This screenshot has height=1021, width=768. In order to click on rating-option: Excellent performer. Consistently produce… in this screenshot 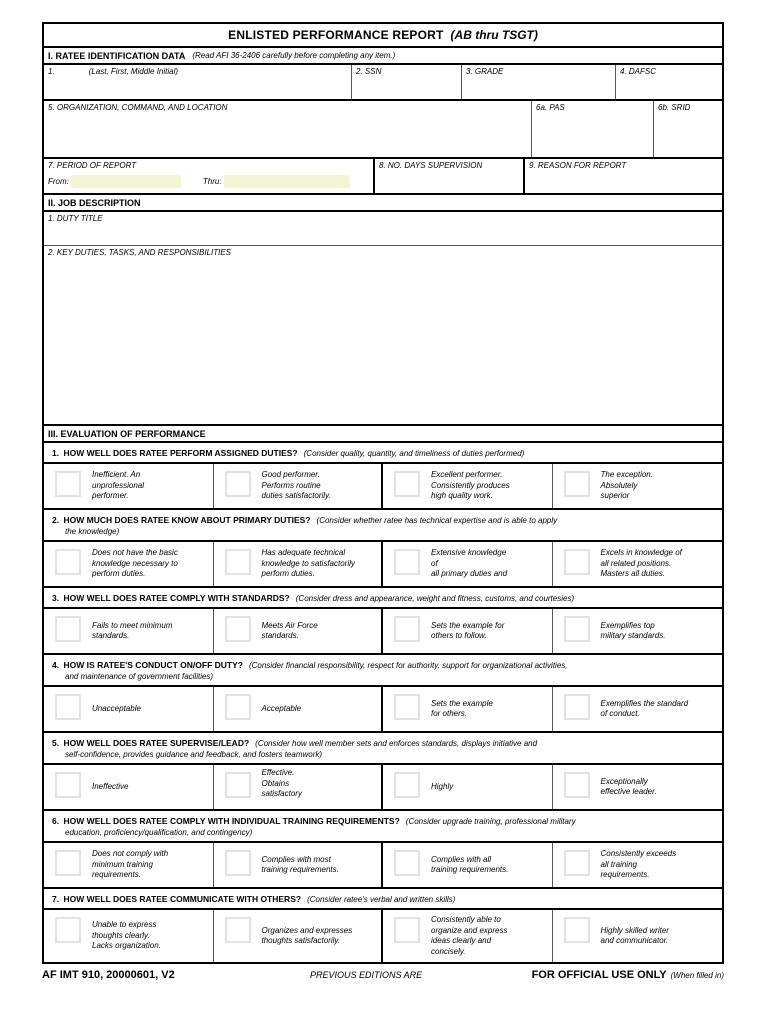, I will do `click(468, 486)`.